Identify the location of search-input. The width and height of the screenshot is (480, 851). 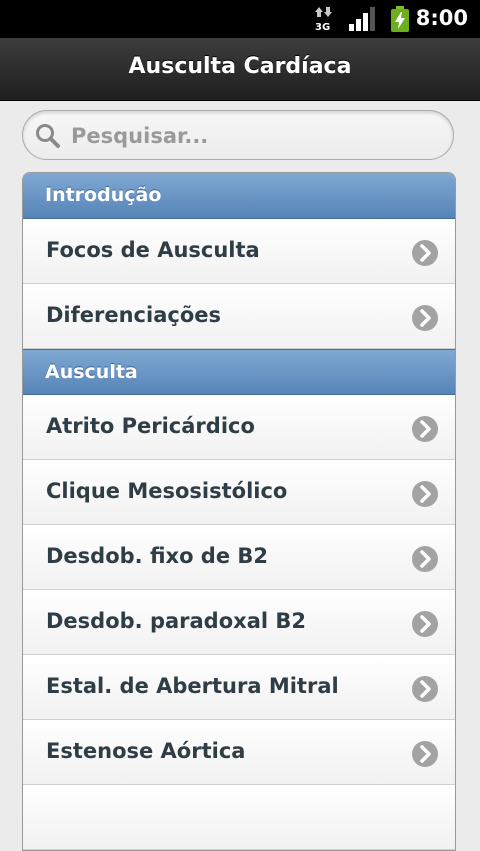
(256, 136).